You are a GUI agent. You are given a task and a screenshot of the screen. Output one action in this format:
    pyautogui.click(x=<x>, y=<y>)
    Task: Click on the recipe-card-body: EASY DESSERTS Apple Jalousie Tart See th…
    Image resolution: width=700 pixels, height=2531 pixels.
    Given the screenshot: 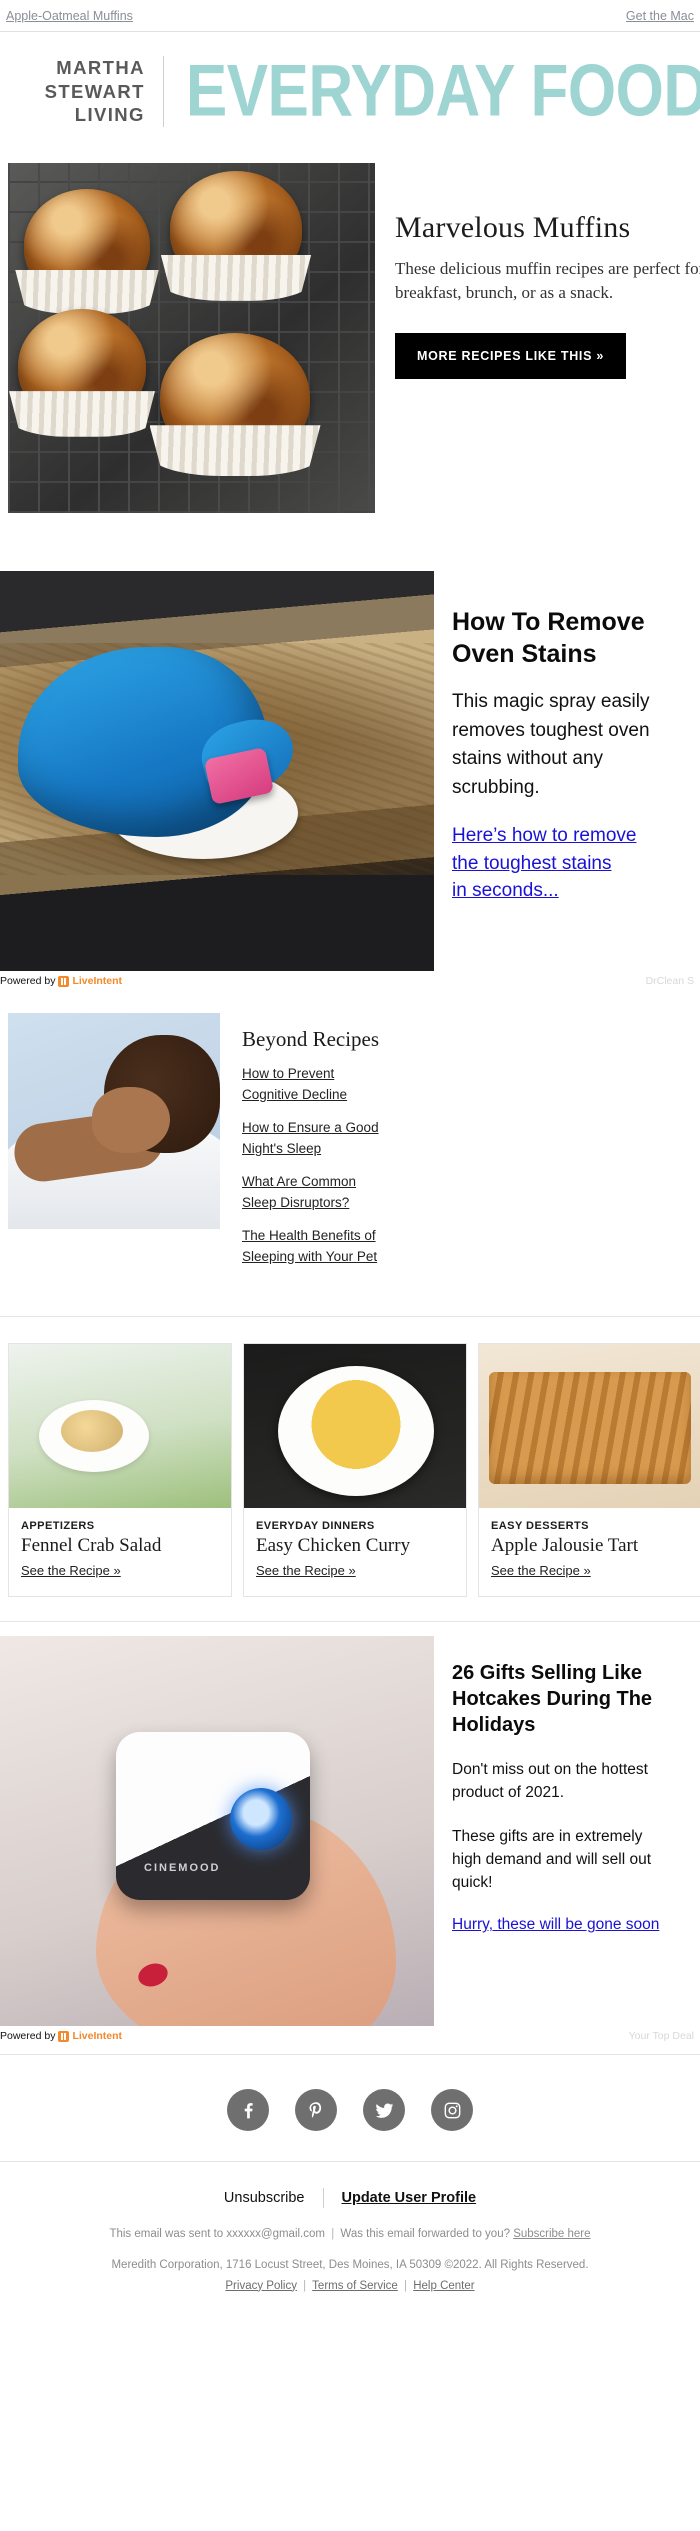 What is the action you would take?
    pyautogui.click(x=589, y=1552)
    